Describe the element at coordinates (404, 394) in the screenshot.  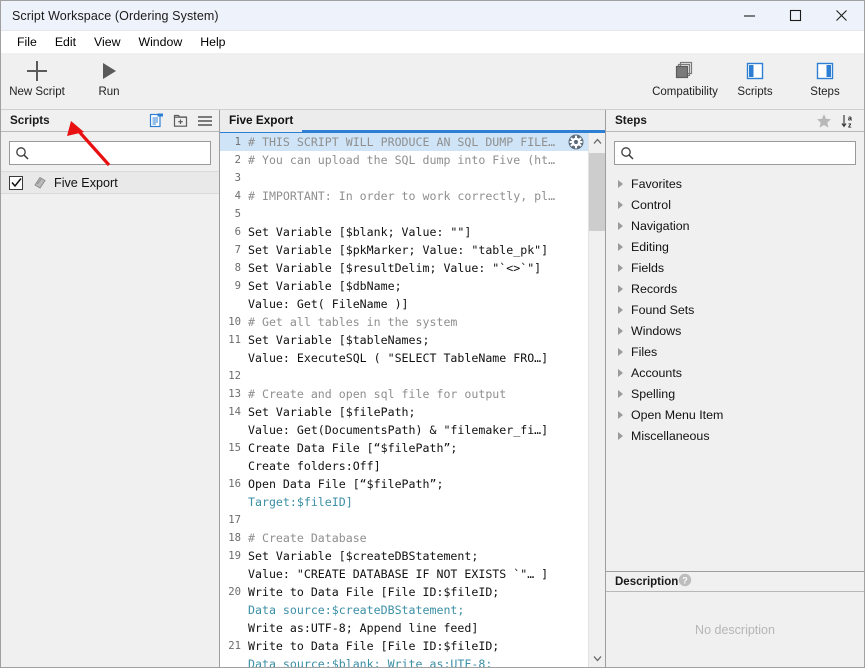
I see `script-line: 13 # Create and open sql file for output` at that location.